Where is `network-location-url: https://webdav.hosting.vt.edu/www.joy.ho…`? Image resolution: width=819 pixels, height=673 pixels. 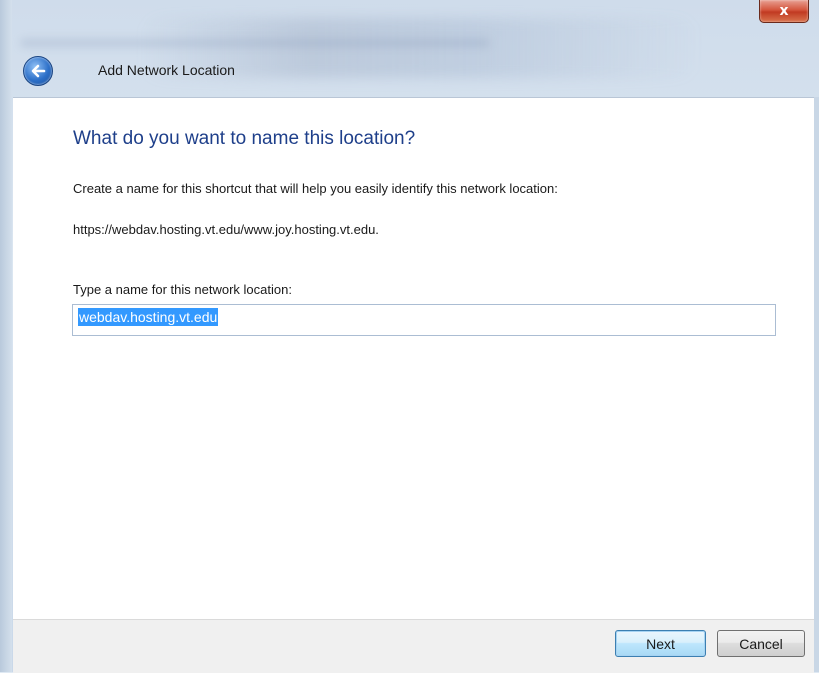 network-location-url: https://webdav.hosting.vt.edu/www.joy.ho… is located at coordinates (226, 229).